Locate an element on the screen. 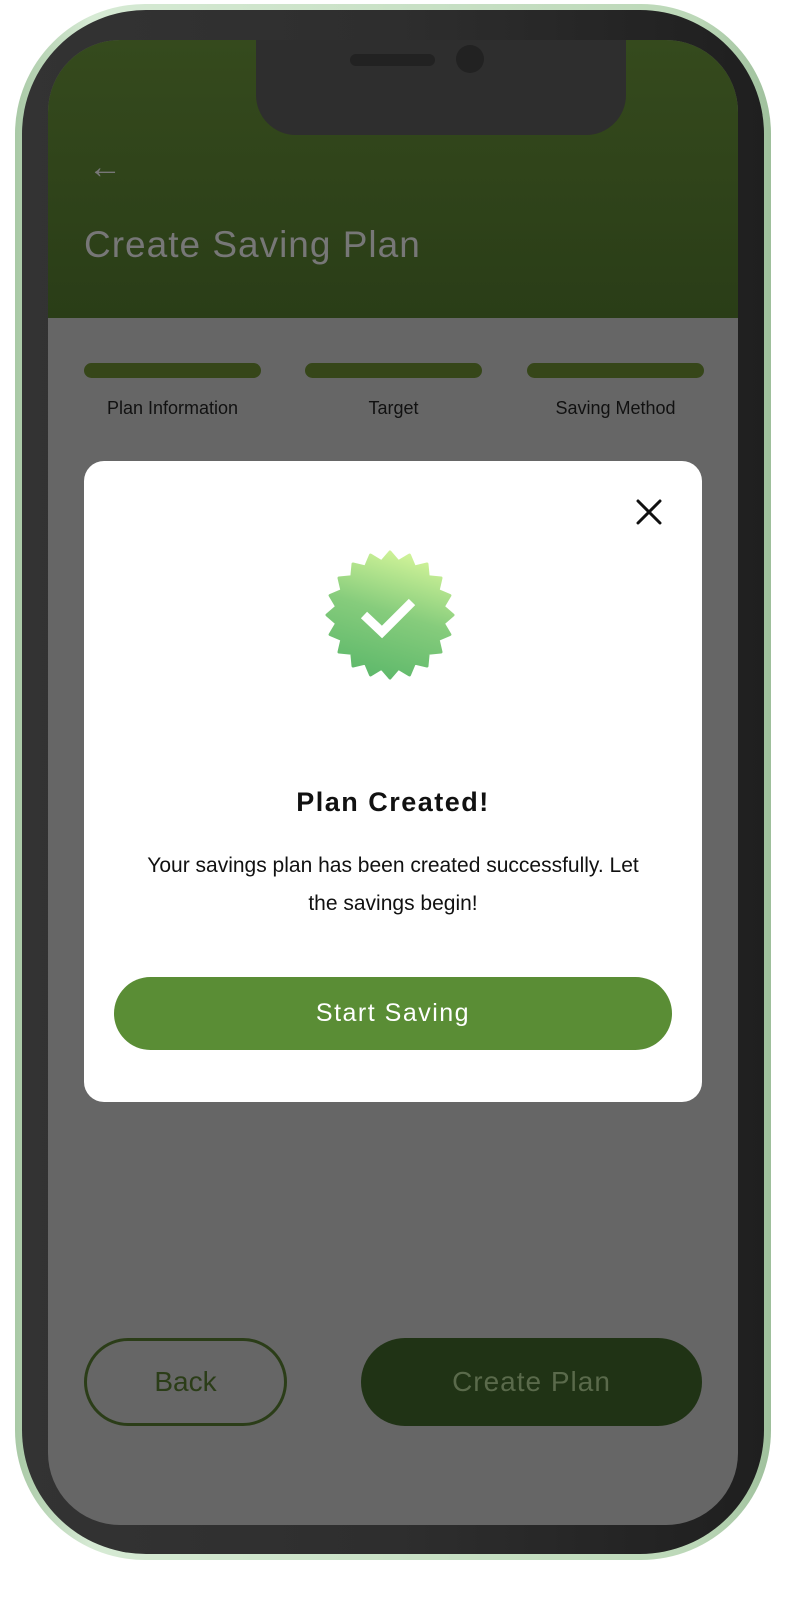  verified-badge-check-icon is located at coordinates (390, 615).